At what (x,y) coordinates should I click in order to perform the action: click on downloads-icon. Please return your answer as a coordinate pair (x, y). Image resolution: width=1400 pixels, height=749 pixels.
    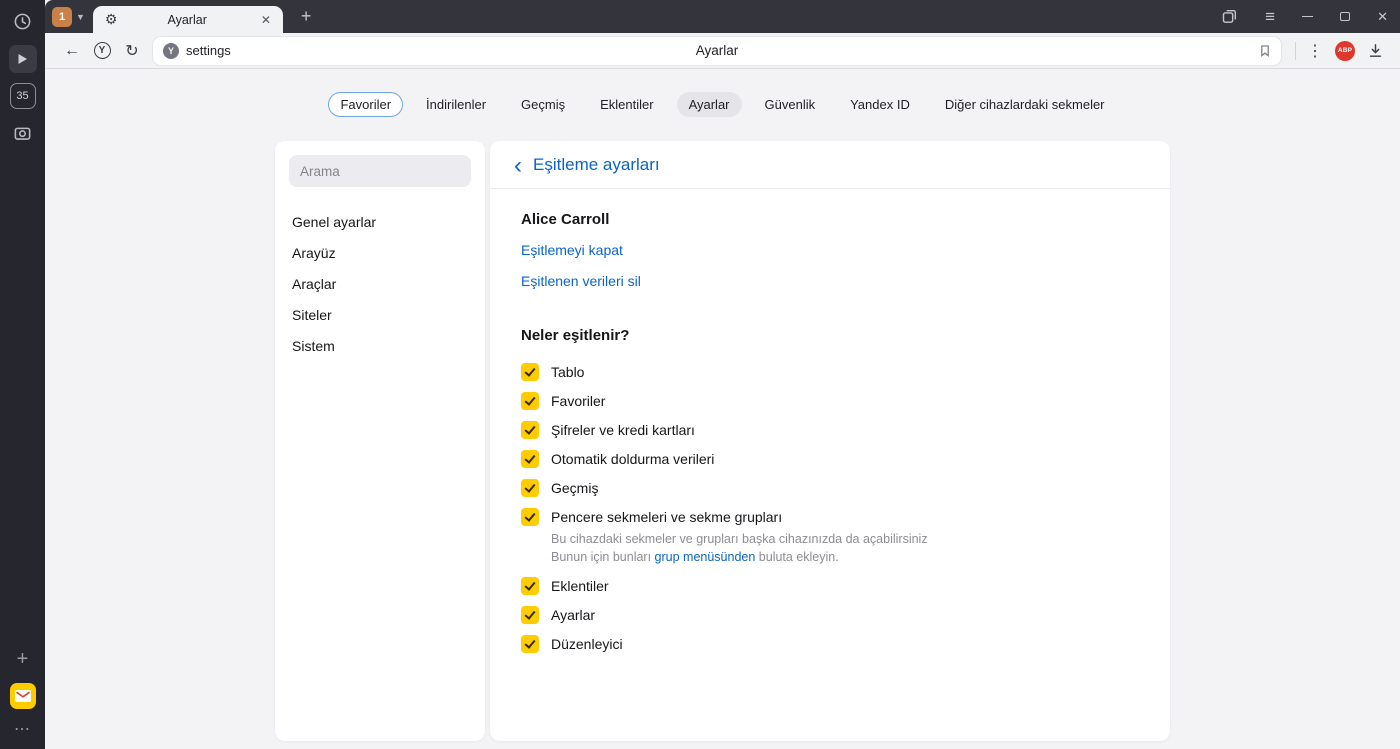
    Looking at the image, I should click on (1375, 51).